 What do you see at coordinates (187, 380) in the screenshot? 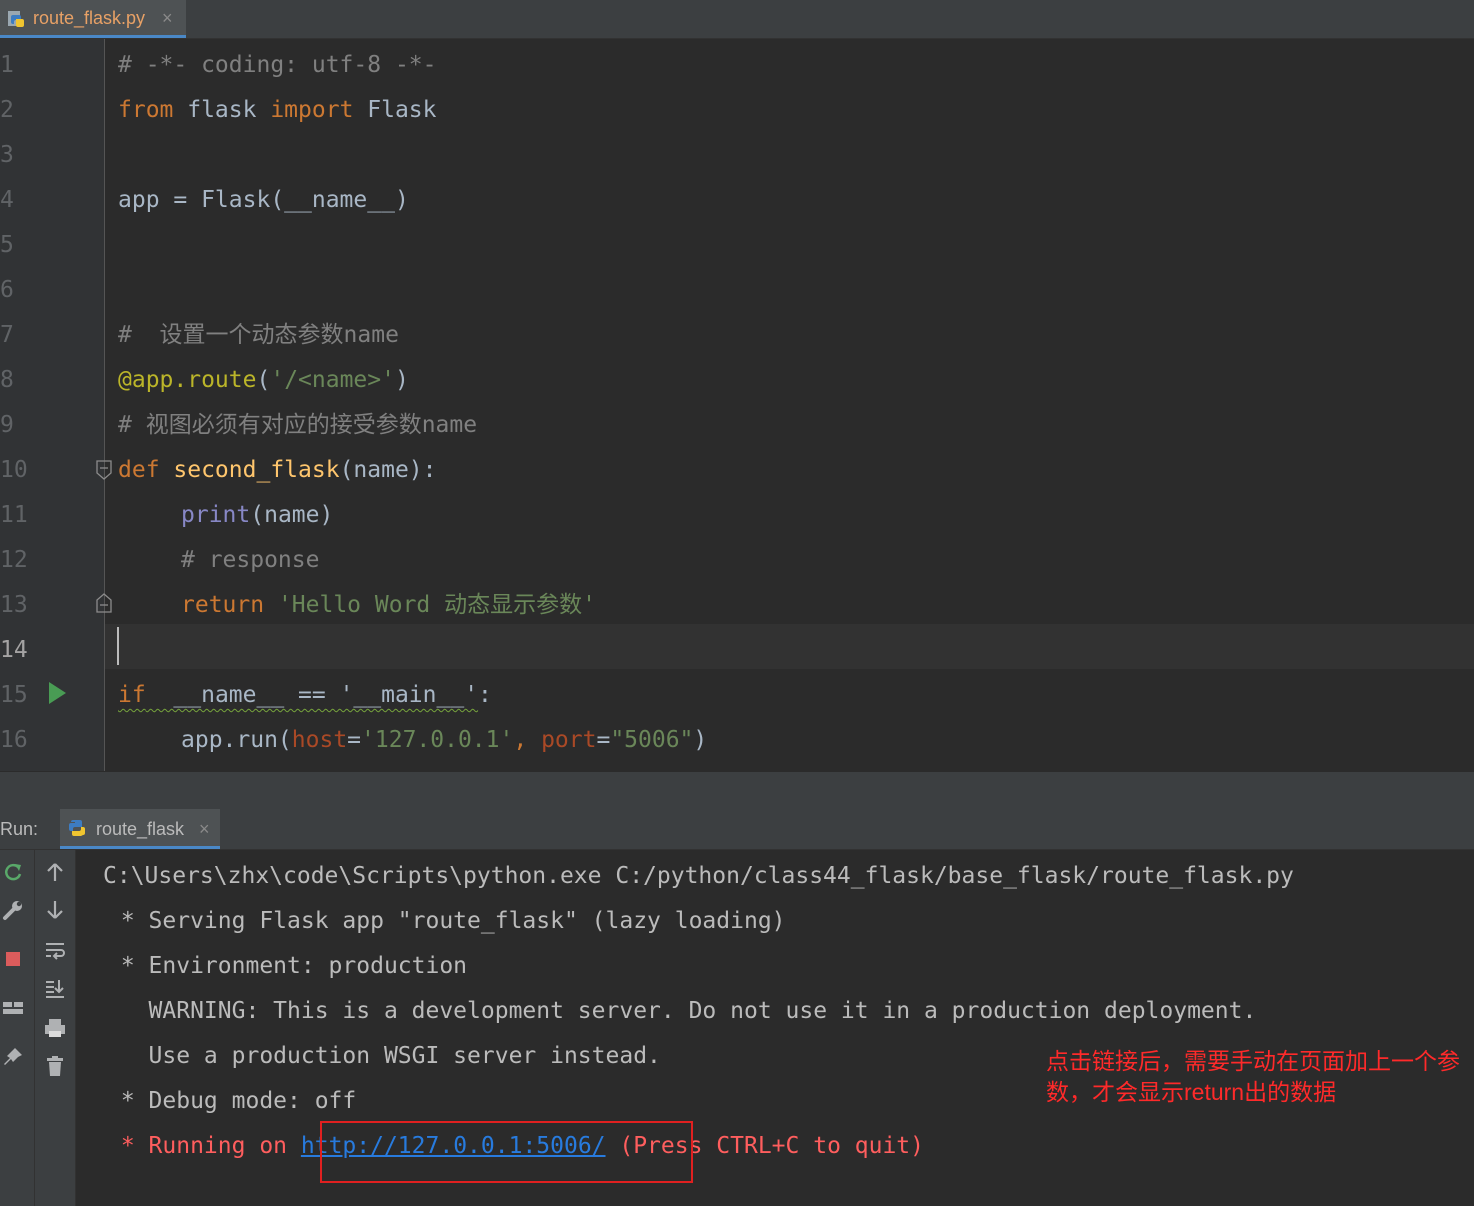
I see `decorator: @app.route` at bounding box center [187, 380].